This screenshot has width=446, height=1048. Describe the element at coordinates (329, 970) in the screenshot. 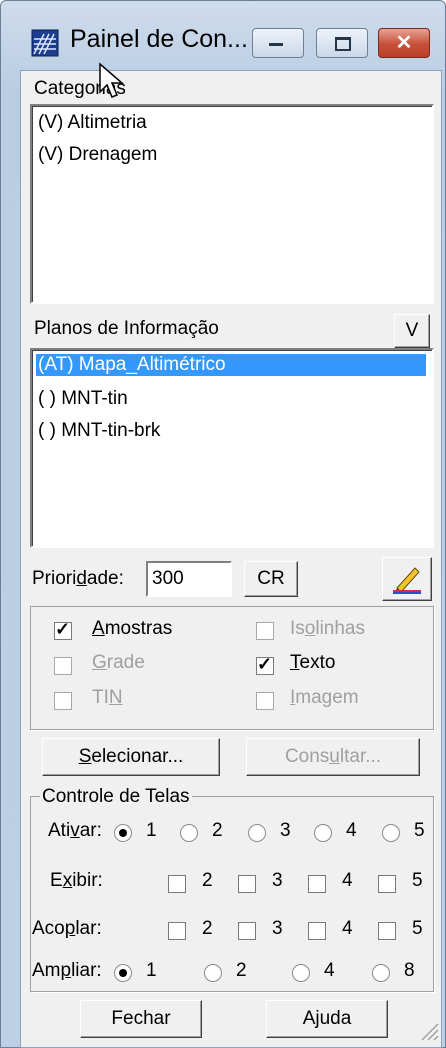

I see `ampliar-option-label: 4` at that location.